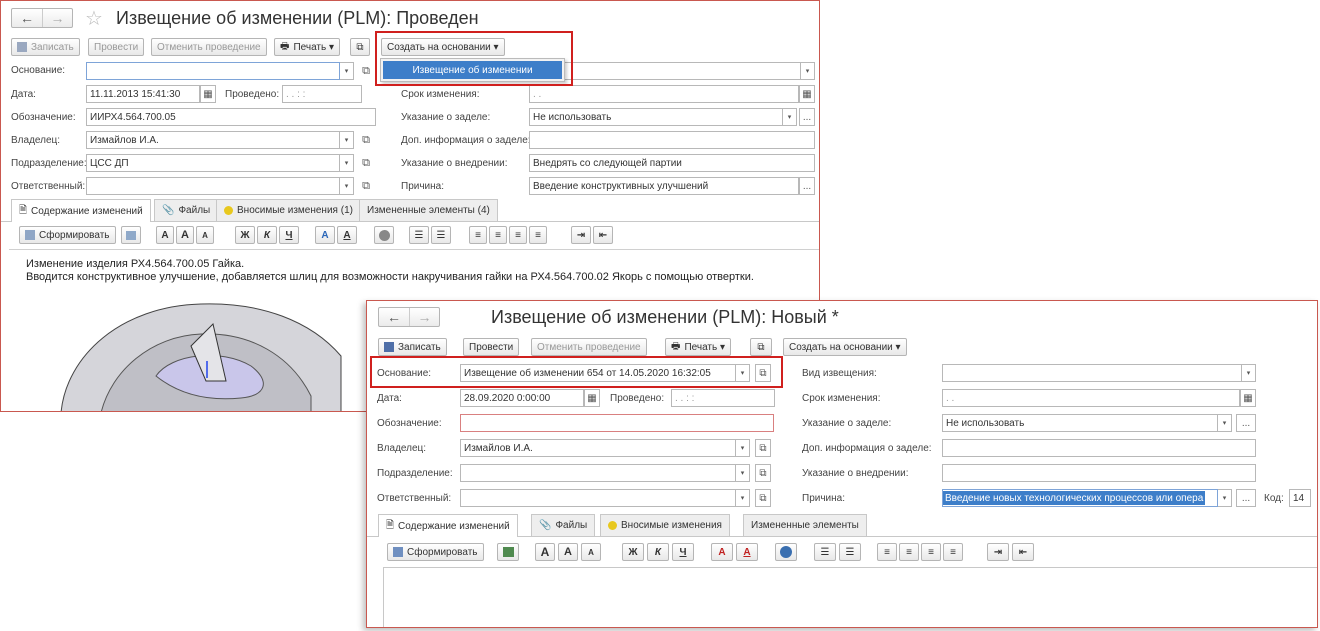  I want to click on align-right-icon: ≡, so click(931, 552).